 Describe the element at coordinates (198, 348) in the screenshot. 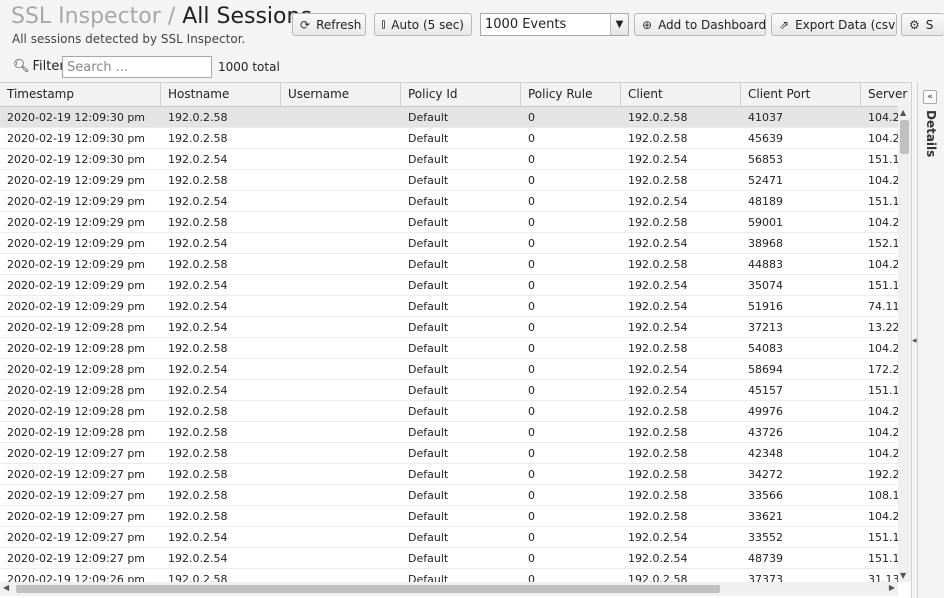

I see `cell-hostname: 192.0.2.58` at that location.